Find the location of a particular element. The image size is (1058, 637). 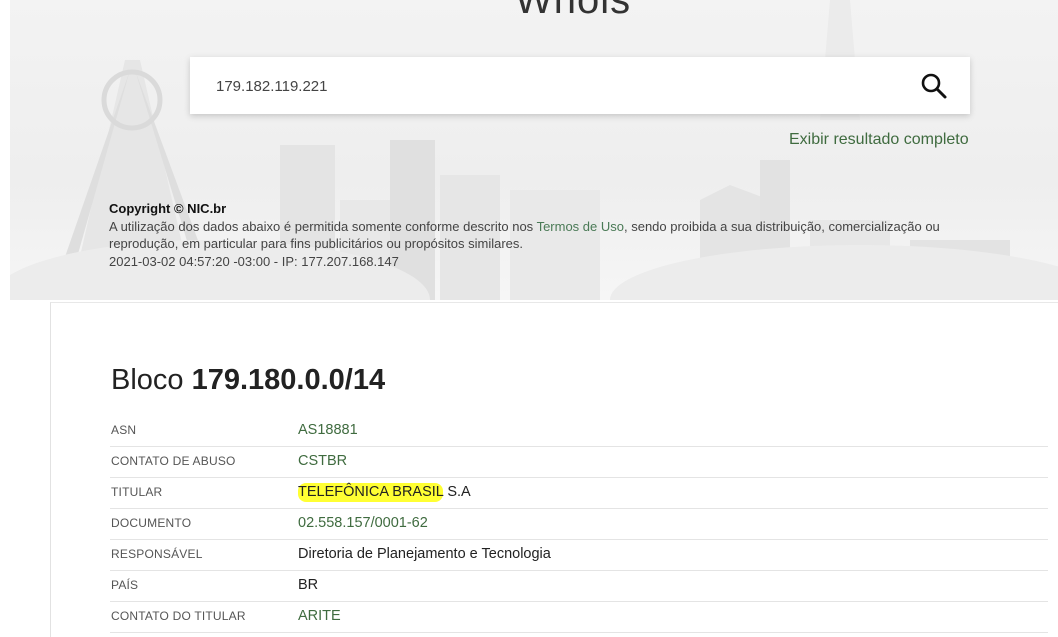

highlighted-text: TELEFÔNICA BRASIL is located at coordinates (371, 492).